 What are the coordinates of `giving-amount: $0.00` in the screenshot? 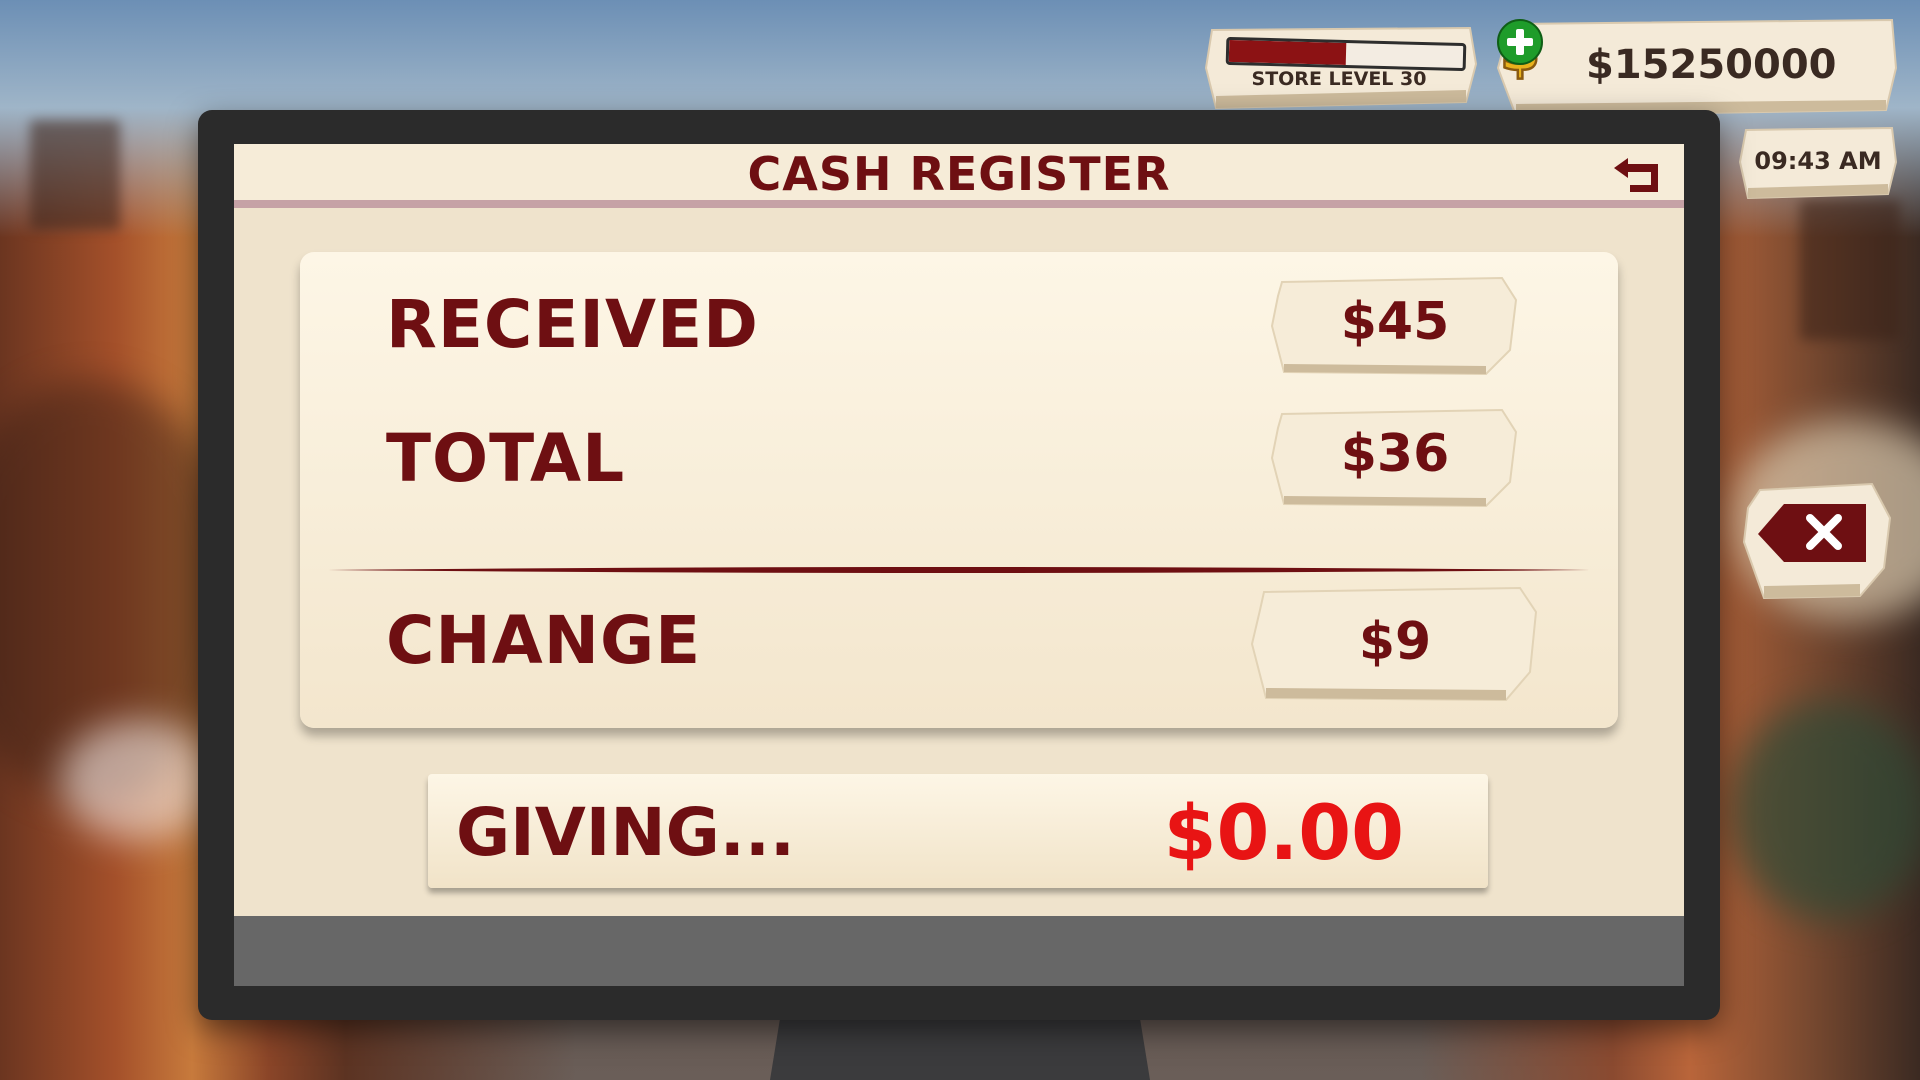 It's located at (1283, 832).